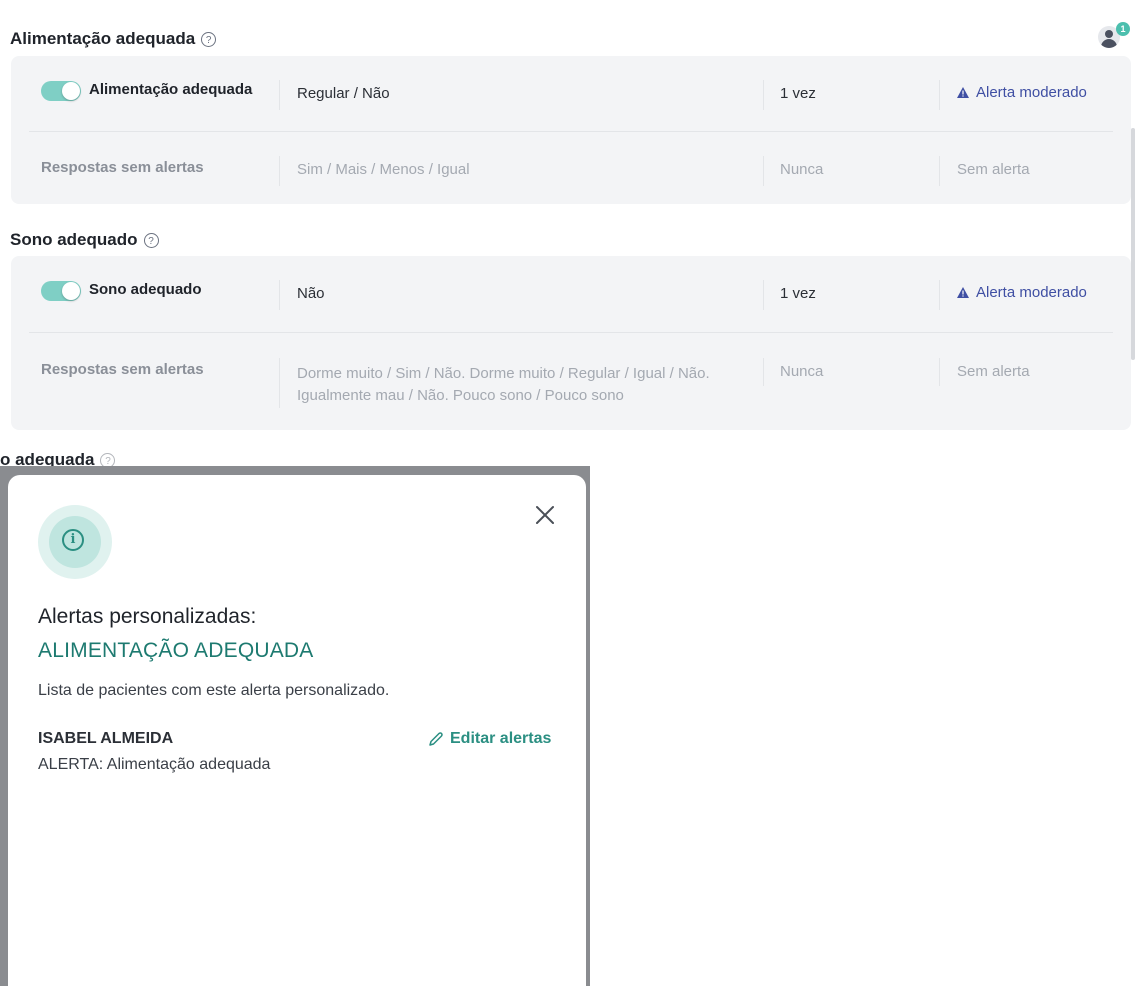  I want to click on modal-subtitle: ALIMENTAÇÃO ADEQUADA, so click(176, 650).